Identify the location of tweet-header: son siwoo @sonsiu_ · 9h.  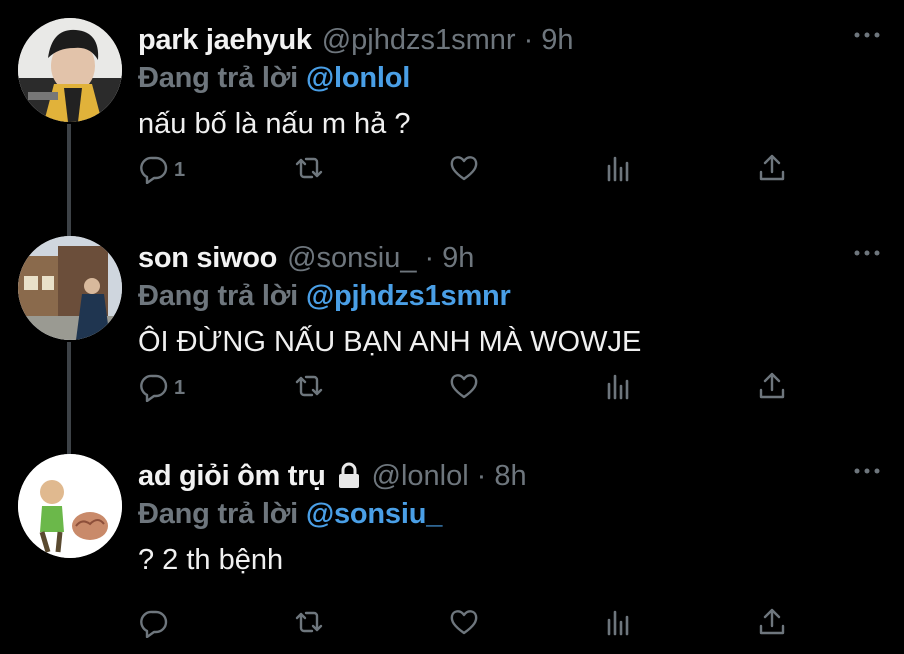
(306, 258).